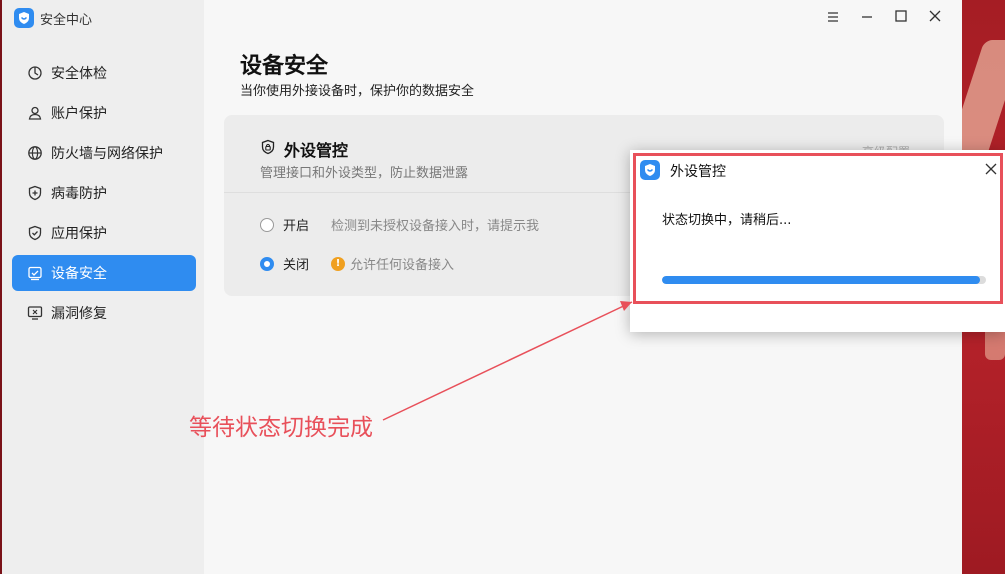  Describe the element at coordinates (79, 274) in the screenshot. I see `sidebar-item-label: 设备安全` at that location.